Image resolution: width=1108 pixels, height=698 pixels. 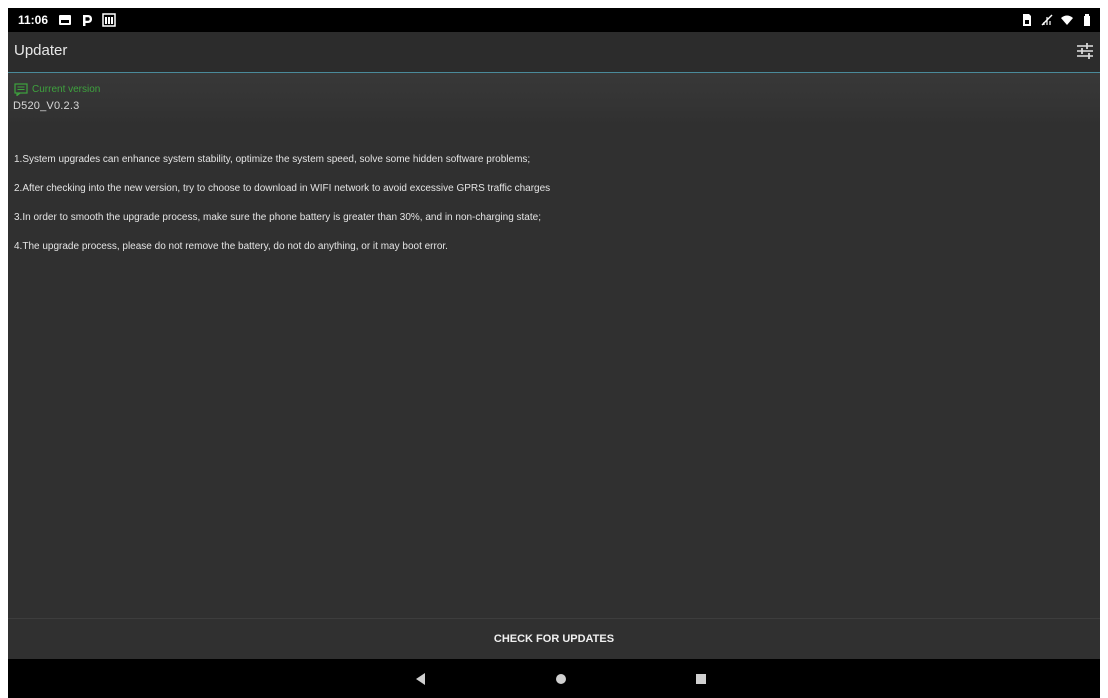 I want to click on image-notification-icon, so click(x=65, y=20).